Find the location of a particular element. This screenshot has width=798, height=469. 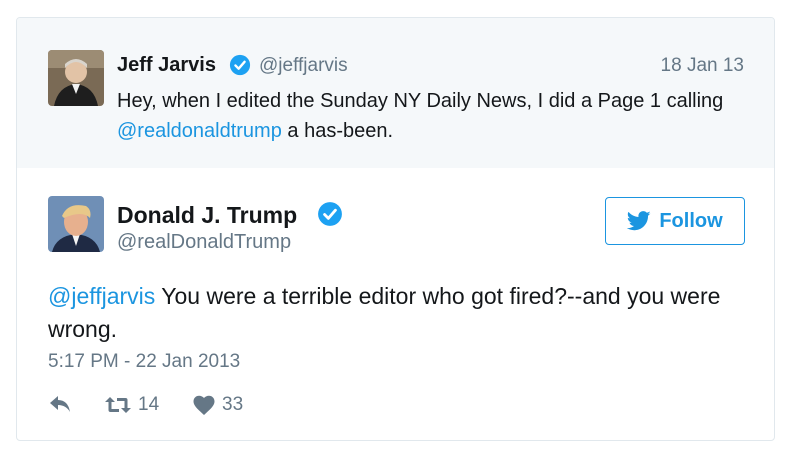

author-handle: @realDonaldTrump is located at coordinates (204, 242).